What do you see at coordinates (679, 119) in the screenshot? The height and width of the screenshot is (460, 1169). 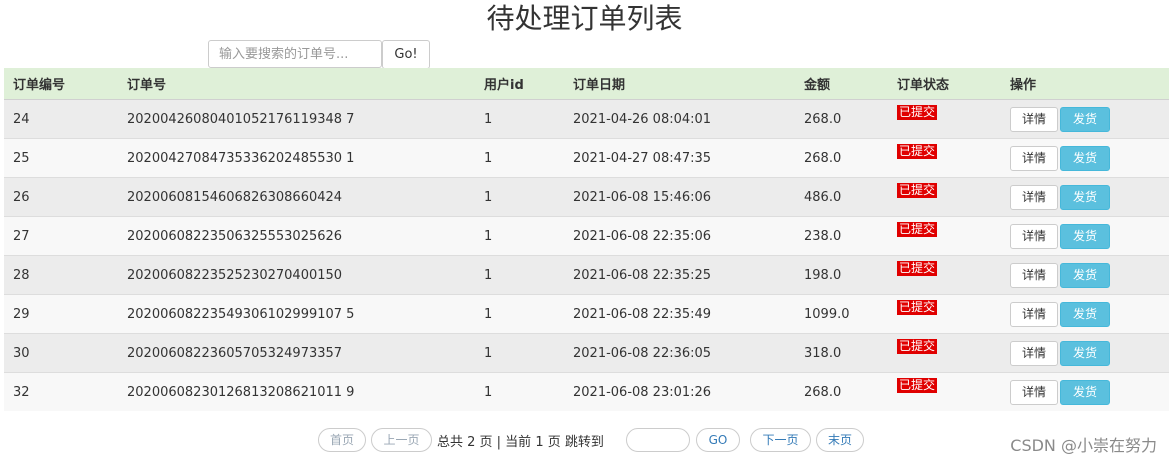 I see `cell-order-date: 2021-04-26 08:04:01` at bounding box center [679, 119].